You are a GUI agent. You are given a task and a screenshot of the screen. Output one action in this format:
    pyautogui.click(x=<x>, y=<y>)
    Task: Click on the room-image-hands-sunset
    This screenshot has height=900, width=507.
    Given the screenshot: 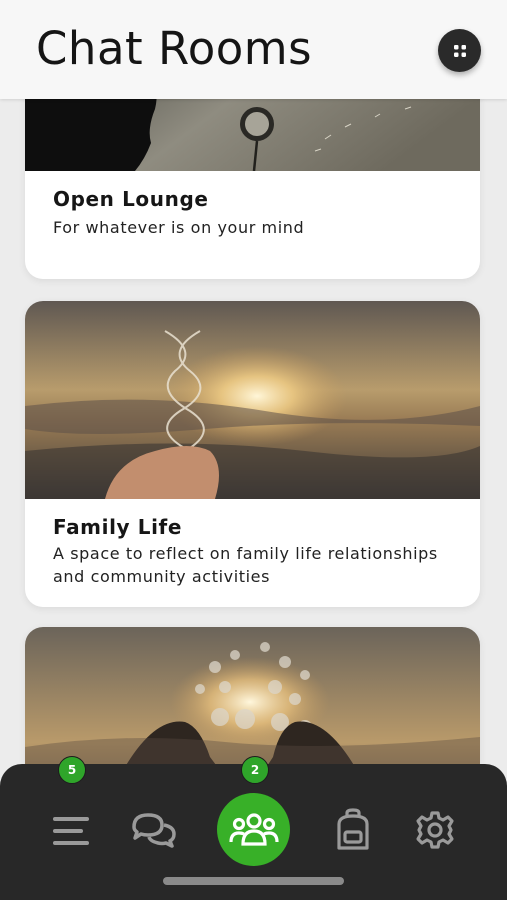 What is the action you would take?
    pyautogui.click(x=252, y=695)
    